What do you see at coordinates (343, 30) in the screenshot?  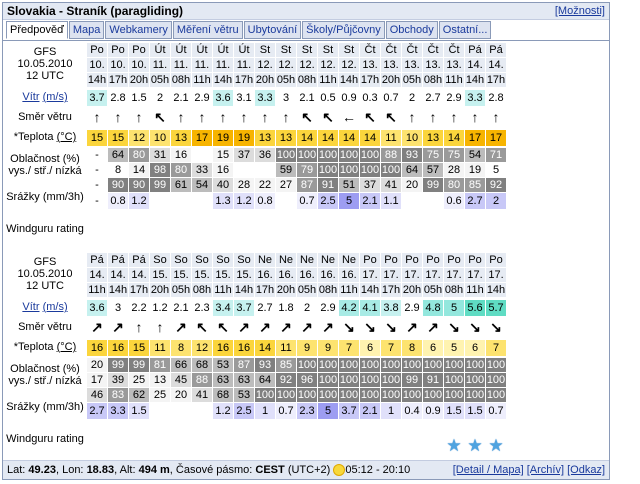 I see `tab-skoly: Školy/Půjčovny` at bounding box center [343, 30].